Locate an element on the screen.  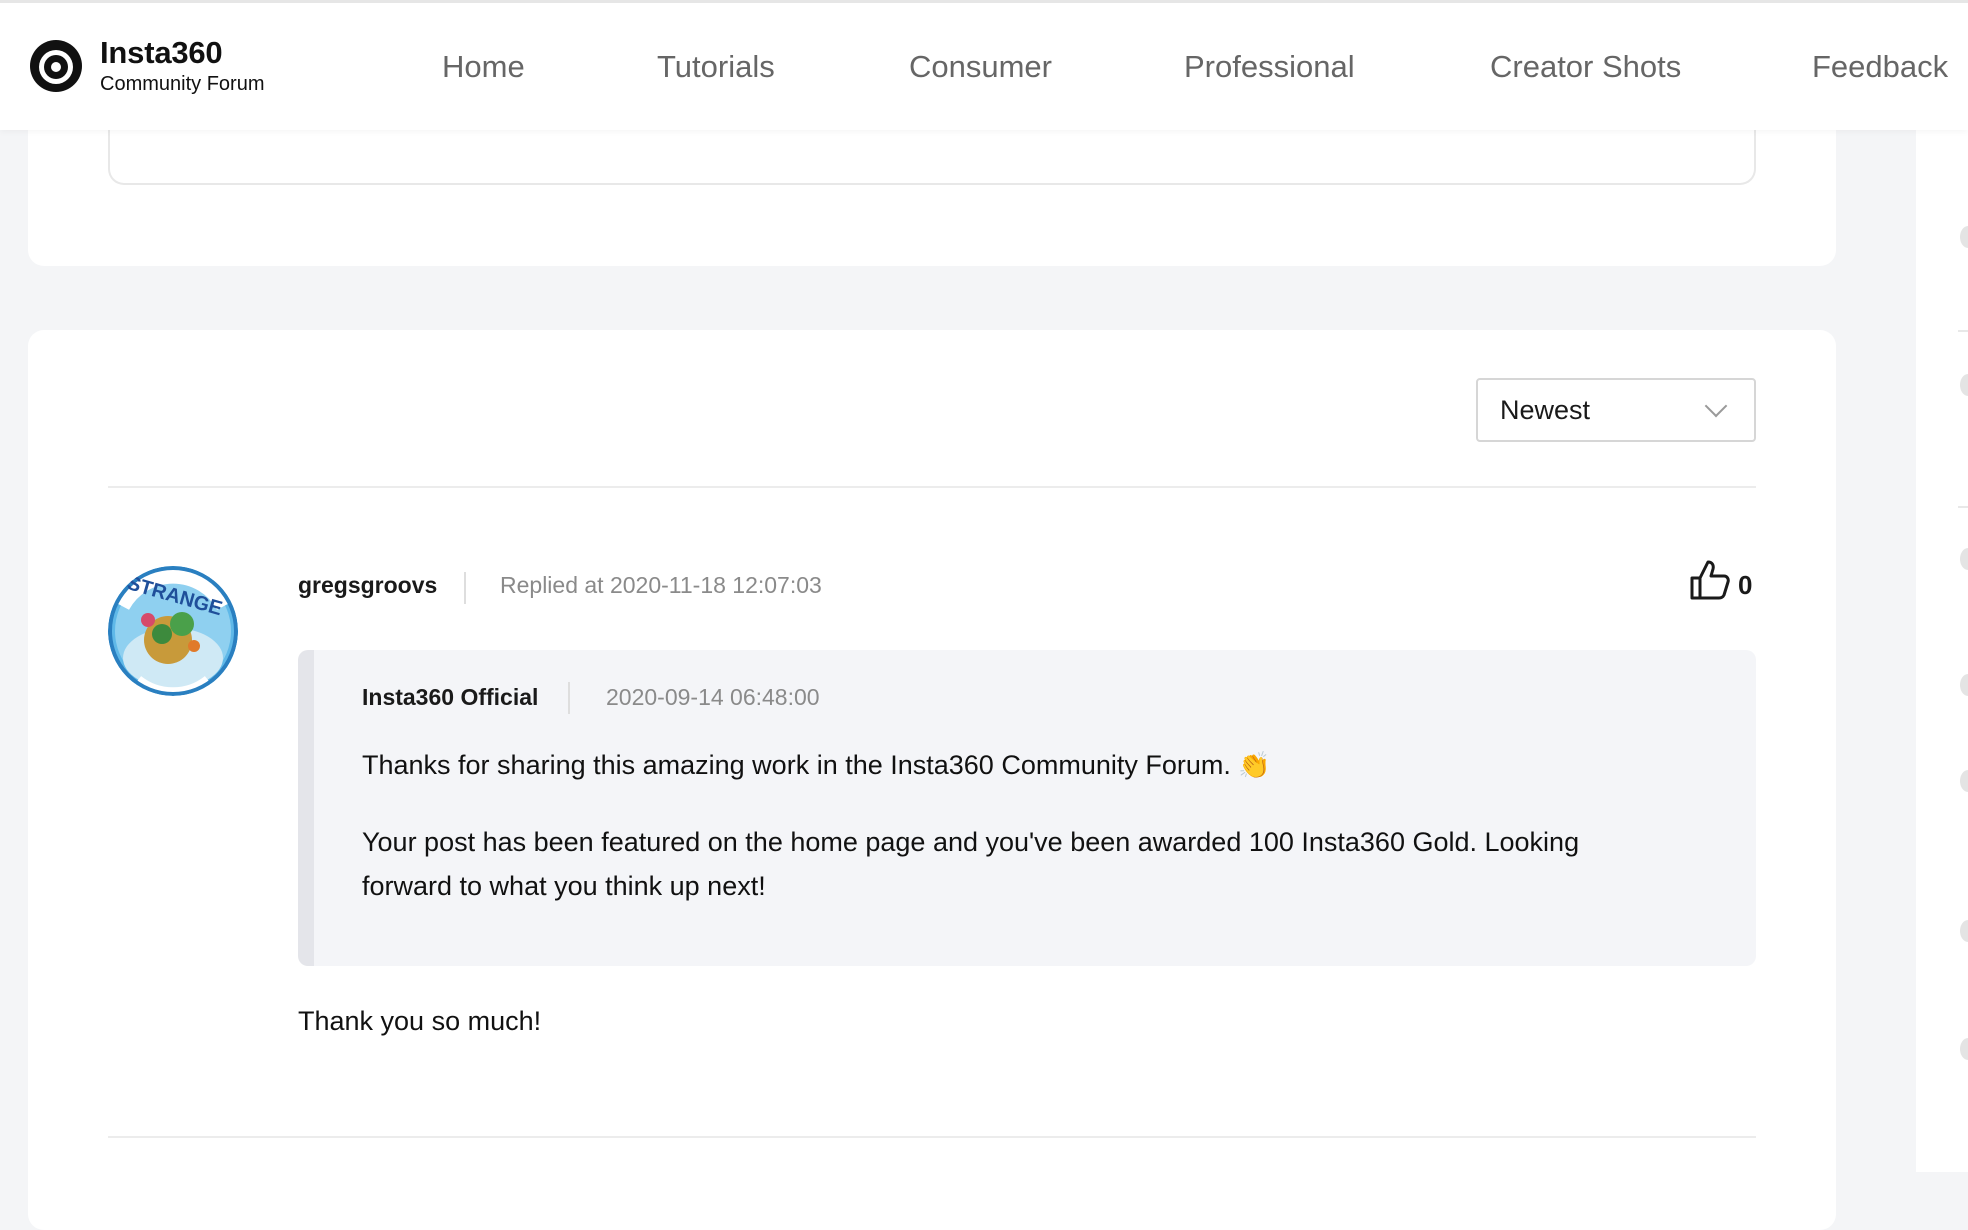
thumbs-up-icon is located at coordinates (1709, 580).